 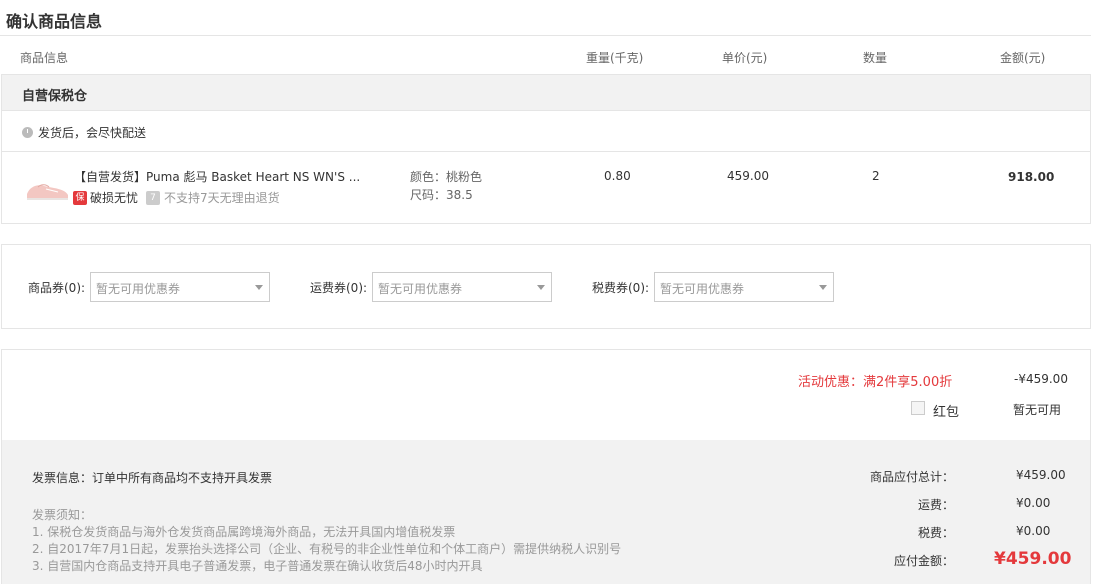 I want to click on ship-coupon-label: 运费券(0):, so click(x=339, y=288).